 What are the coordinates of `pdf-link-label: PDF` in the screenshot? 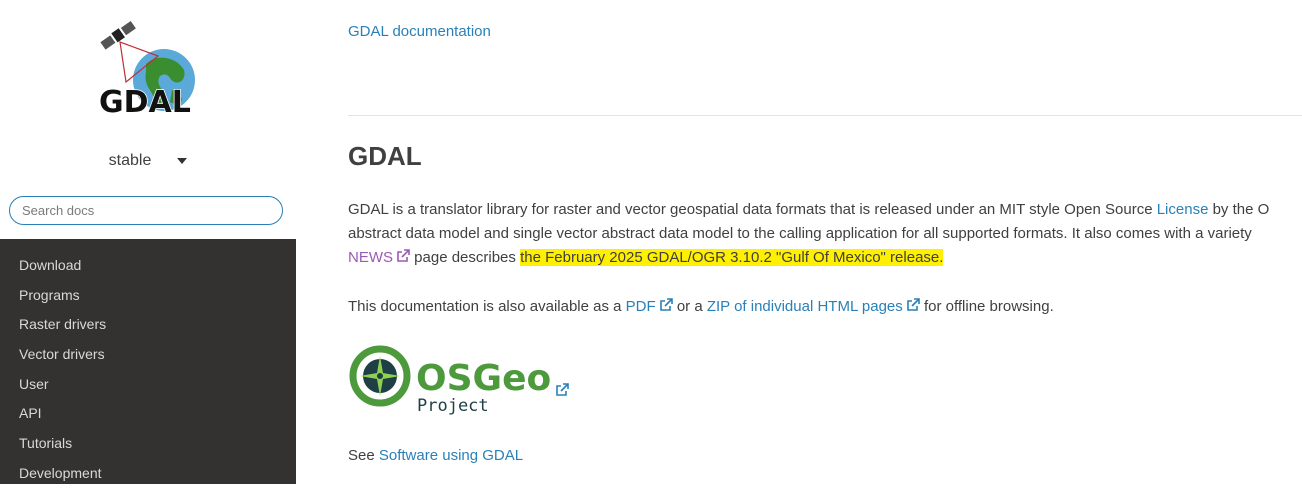 It's located at (640, 306).